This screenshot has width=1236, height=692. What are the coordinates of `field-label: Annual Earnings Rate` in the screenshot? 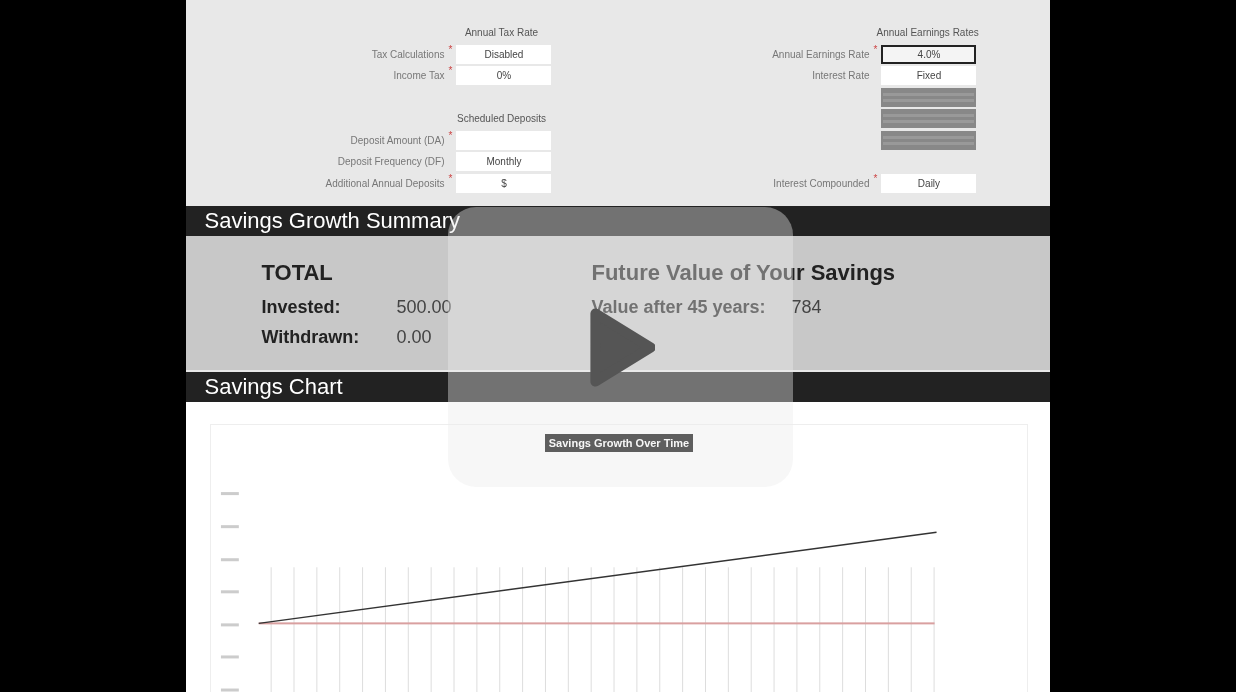 It's located at (820, 54).